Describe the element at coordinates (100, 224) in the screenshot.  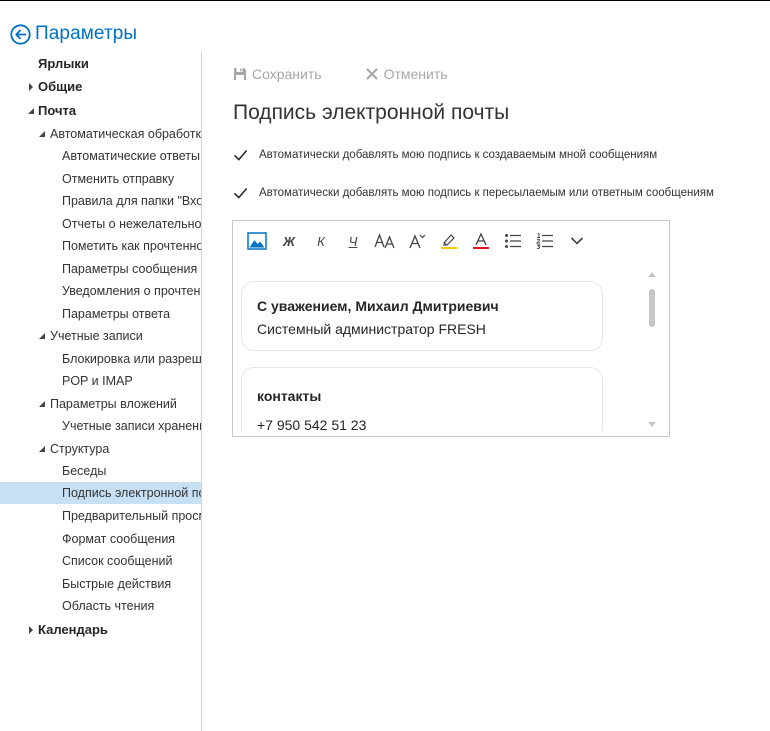
I see `sidebar-item-junk-reports: Отчеты о нежелательной почте` at that location.